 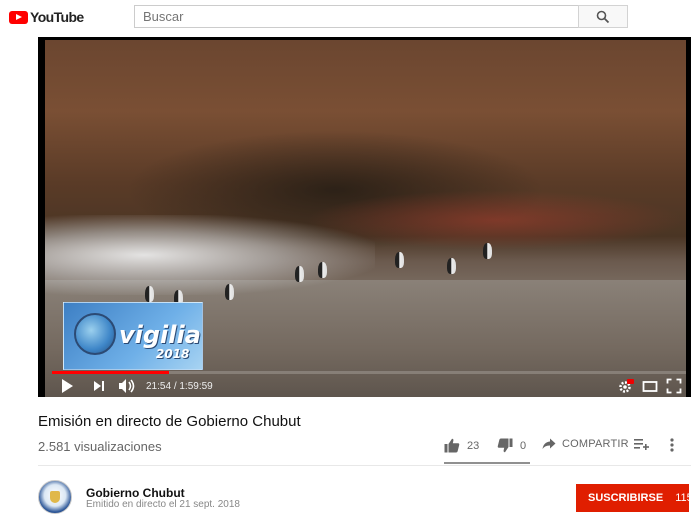 I want to click on subscribe-button: SUSCRIBIRSE 115, so click(x=634, y=498).